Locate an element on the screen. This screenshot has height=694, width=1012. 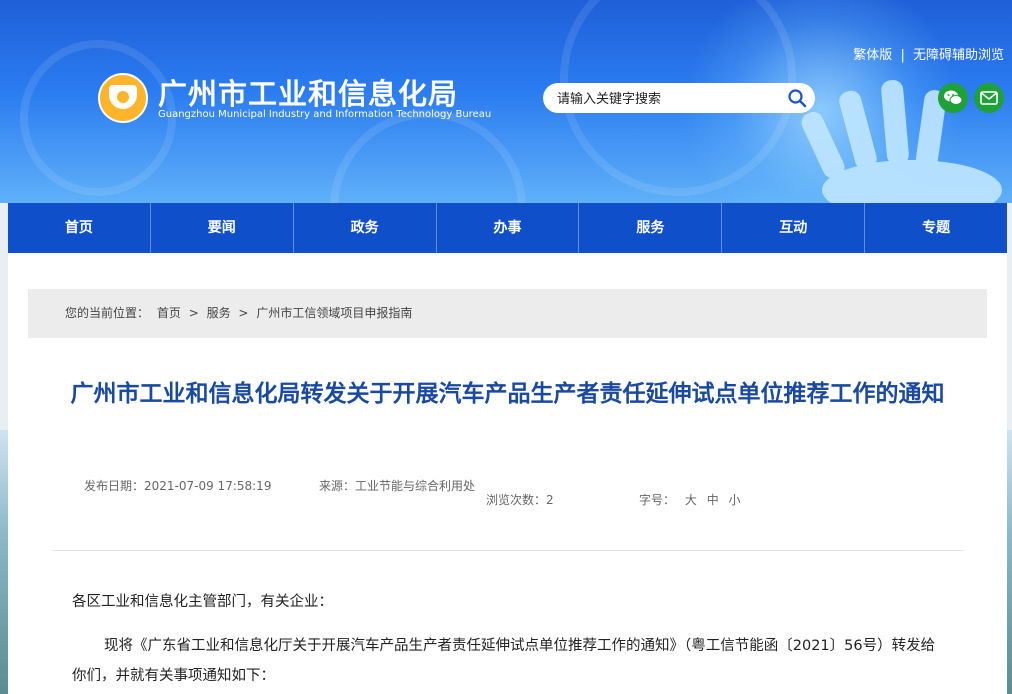
robot-hand-illustration is located at coordinates (901, 141).